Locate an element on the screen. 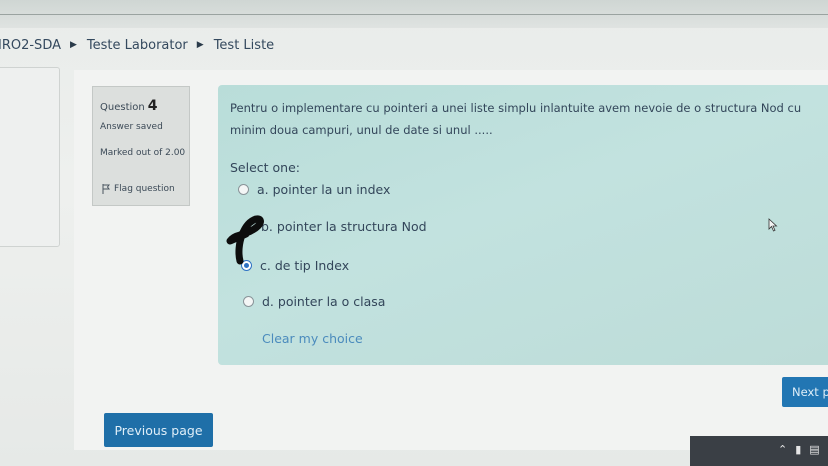 This screenshot has width=828, height=466. microphone-icon: ▮ is located at coordinates (798, 449).